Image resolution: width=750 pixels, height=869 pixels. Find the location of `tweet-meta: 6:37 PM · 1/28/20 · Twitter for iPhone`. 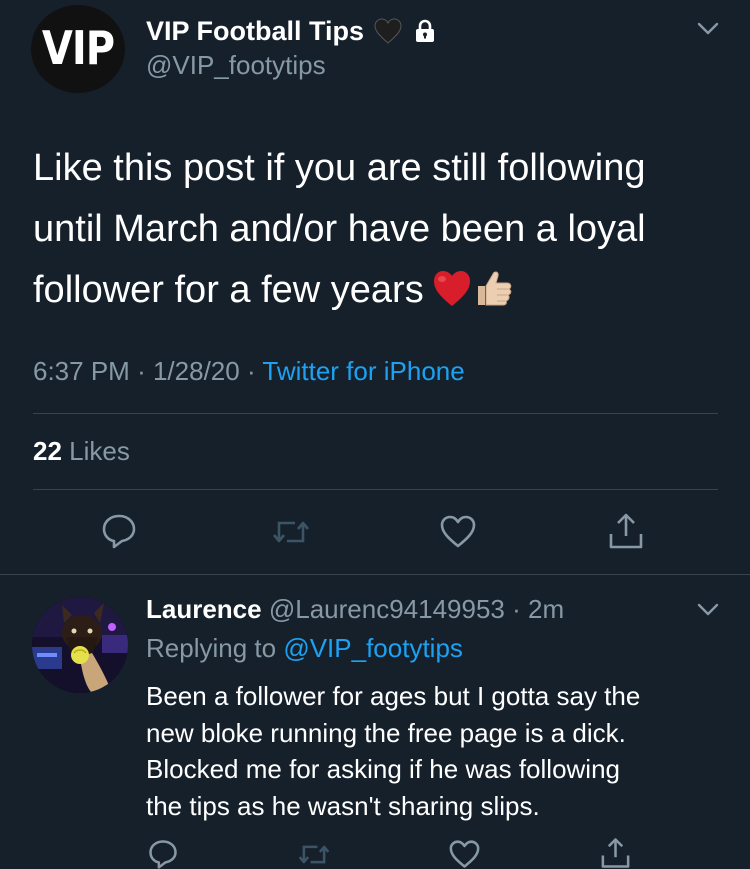

tweet-meta: 6:37 PM · 1/28/20 · Twitter for iPhone is located at coordinates (249, 371).